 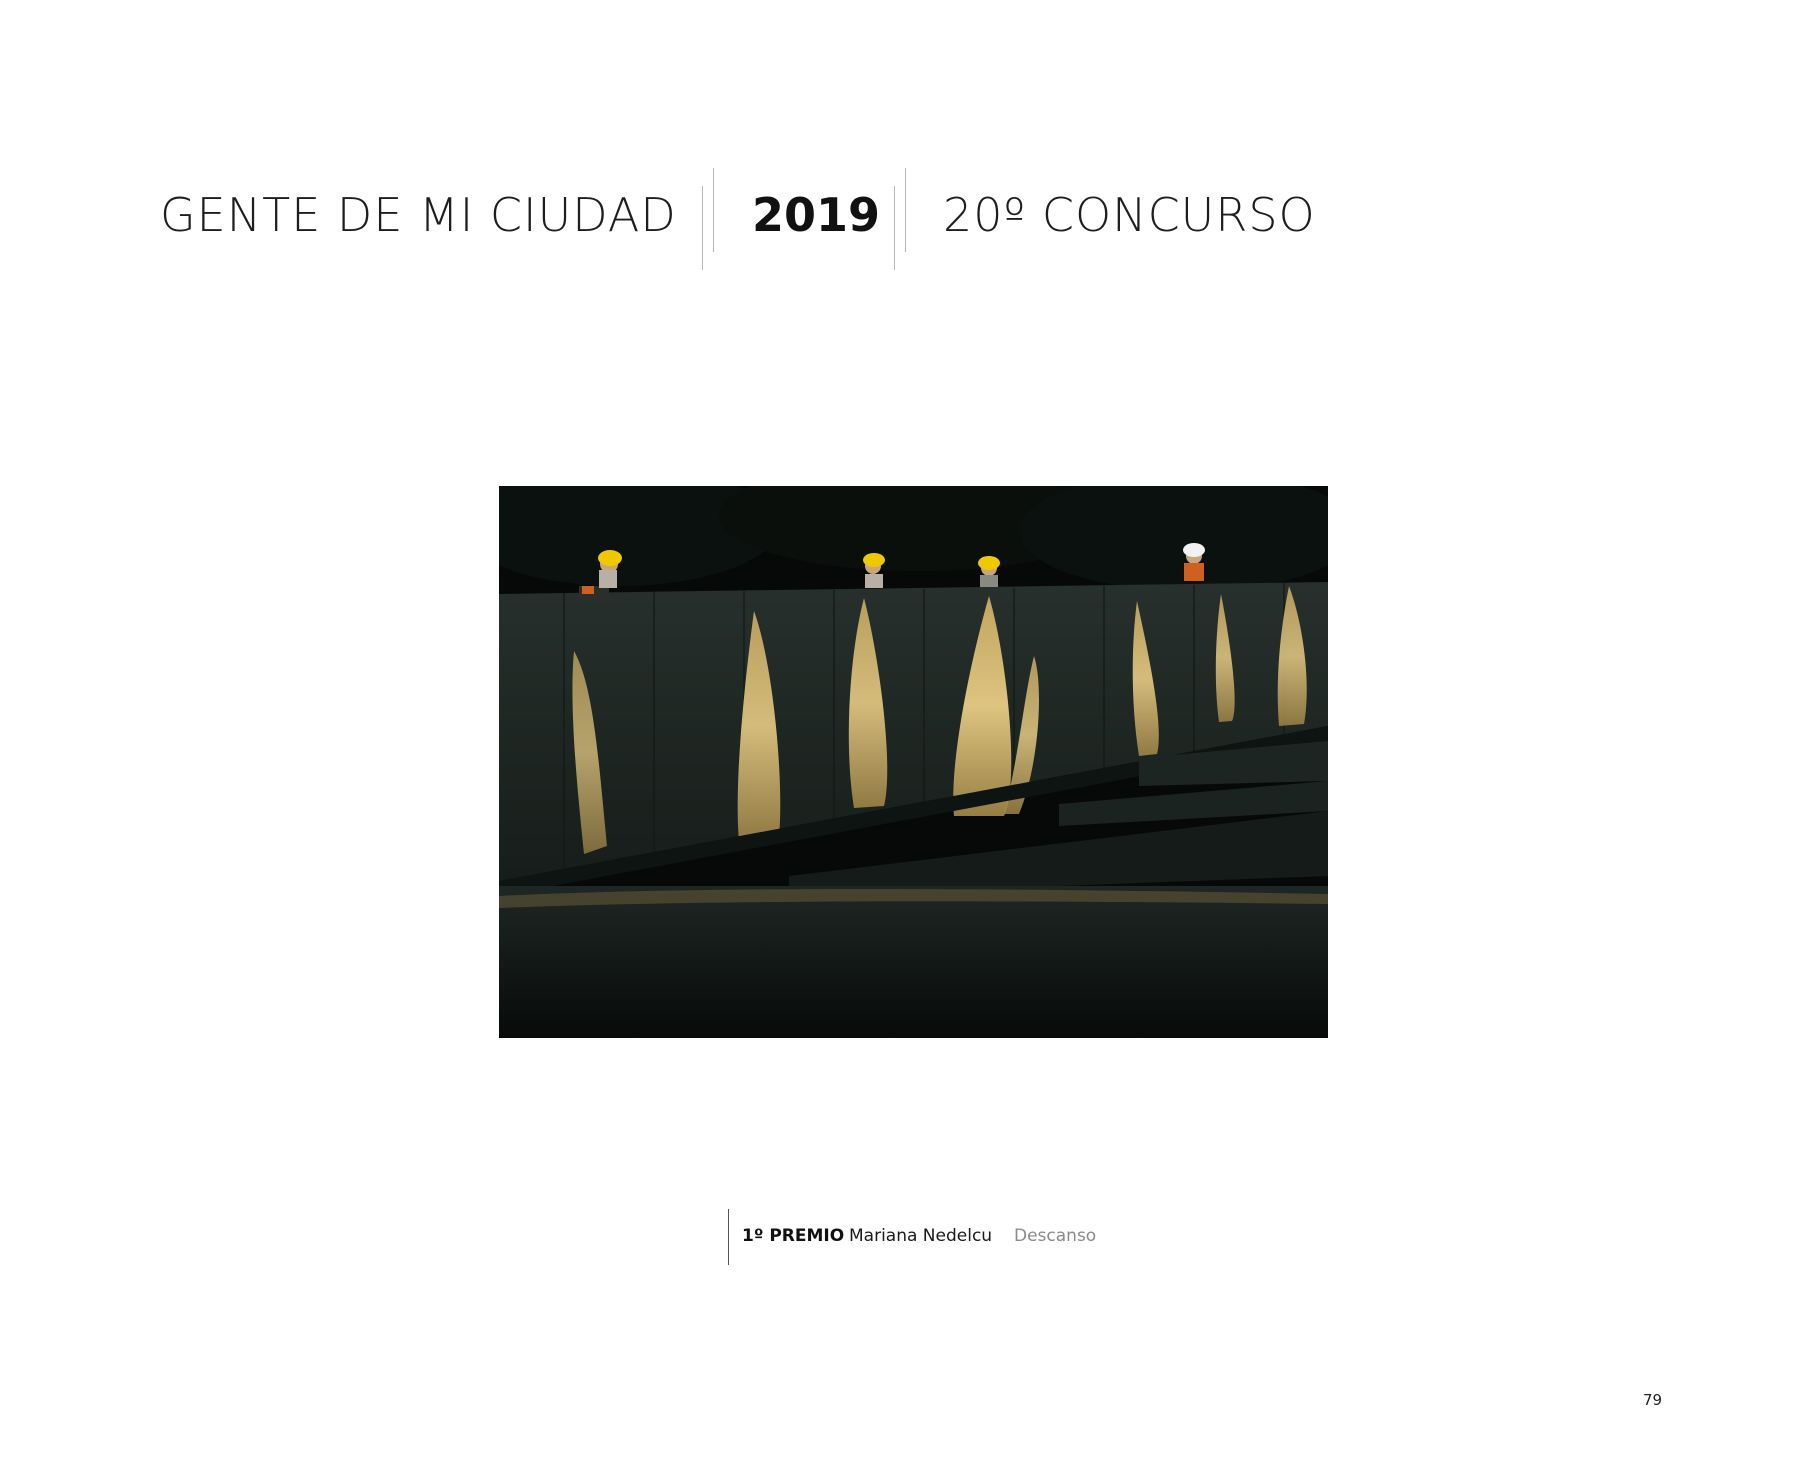 What do you see at coordinates (1055, 1236) in the screenshot?
I see `work-title: Descanso` at bounding box center [1055, 1236].